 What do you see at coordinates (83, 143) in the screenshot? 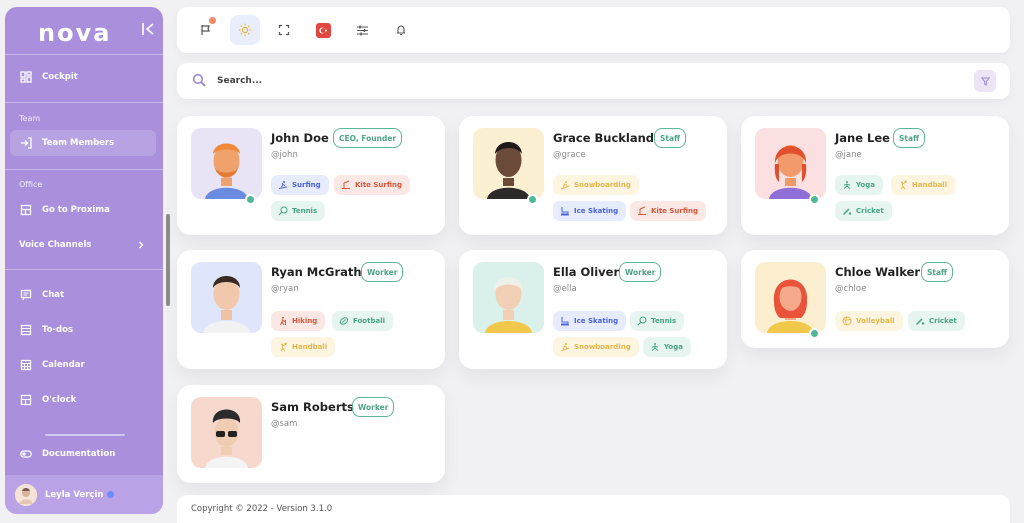
I see `sidebar-item-team-members: Team Members` at bounding box center [83, 143].